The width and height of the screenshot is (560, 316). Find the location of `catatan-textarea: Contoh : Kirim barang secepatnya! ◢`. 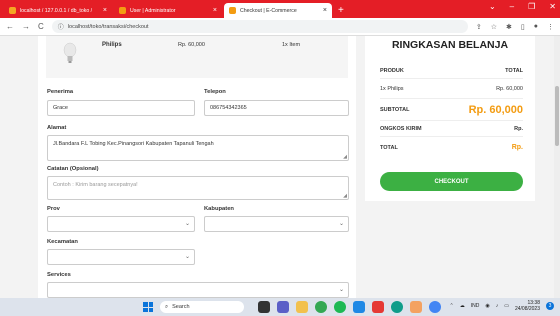

catatan-textarea: Contoh : Kirim barang secepatnya! ◢ is located at coordinates (198, 188).